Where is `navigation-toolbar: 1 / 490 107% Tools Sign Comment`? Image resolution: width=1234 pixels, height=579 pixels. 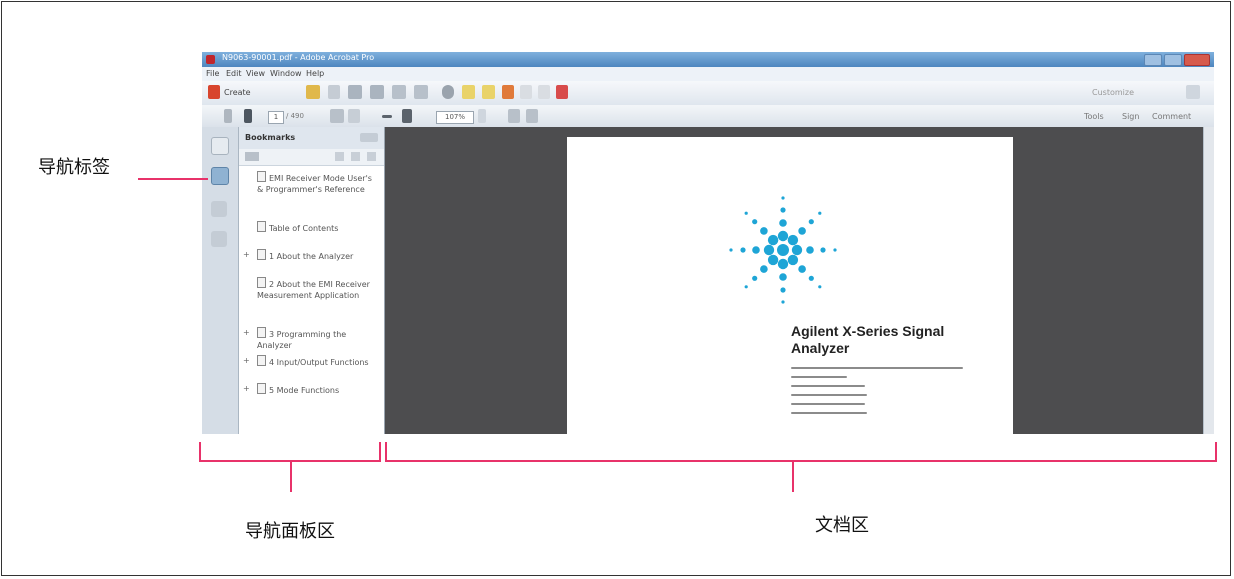 navigation-toolbar: 1 / 490 107% Tools Sign Comment is located at coordinates (708, 116).